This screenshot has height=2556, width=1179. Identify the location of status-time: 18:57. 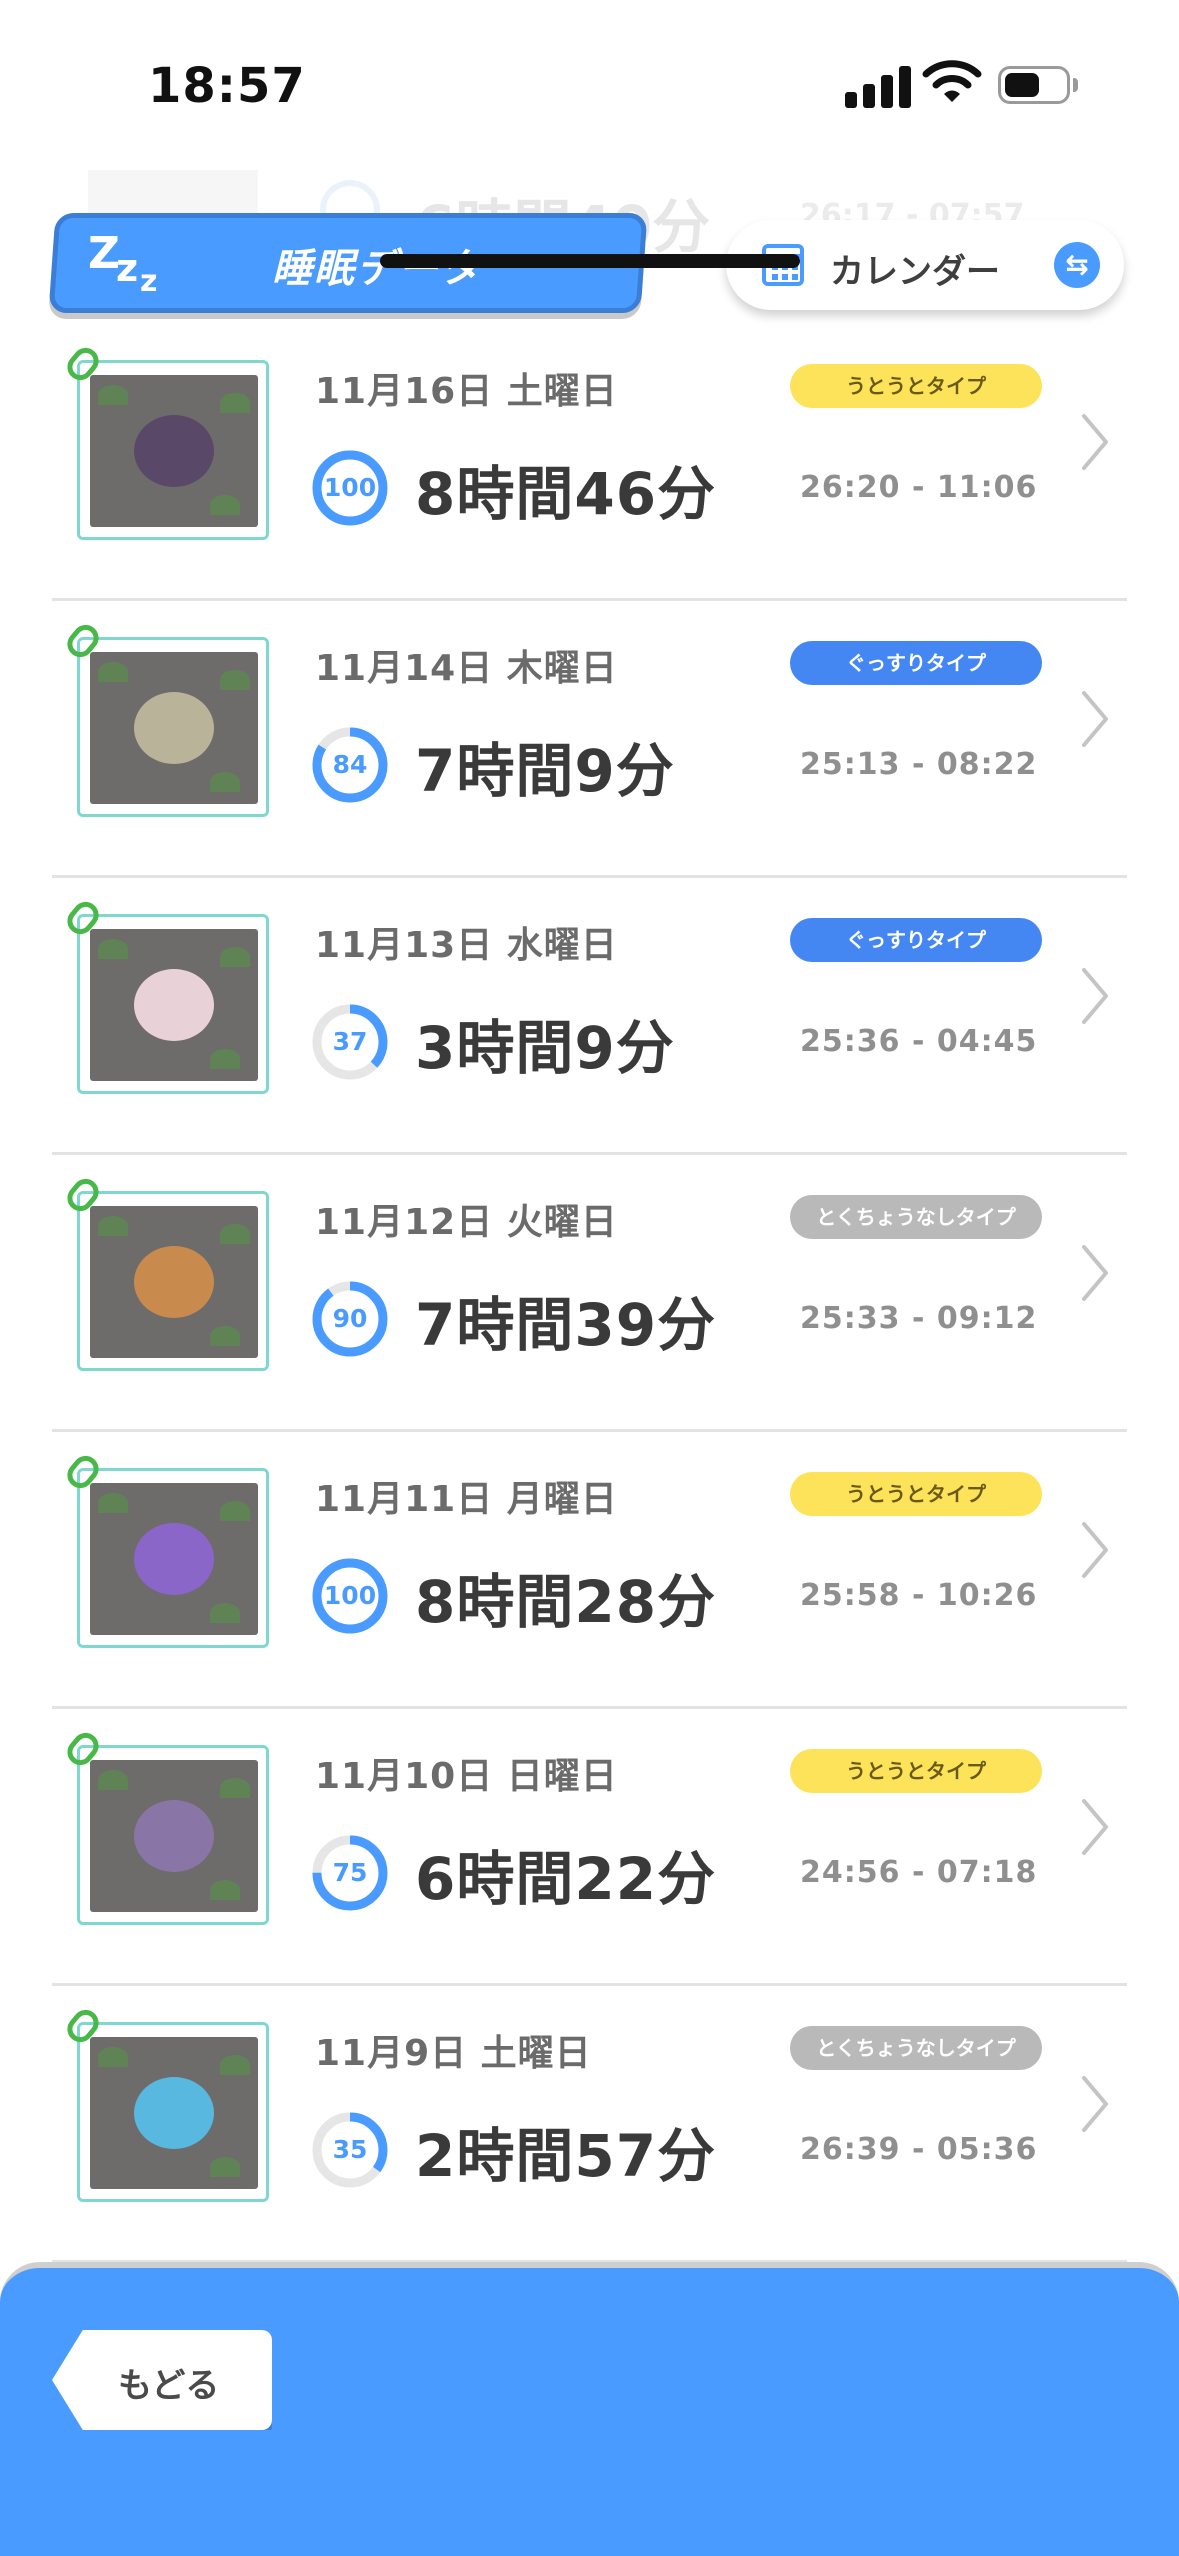
(227, 86).